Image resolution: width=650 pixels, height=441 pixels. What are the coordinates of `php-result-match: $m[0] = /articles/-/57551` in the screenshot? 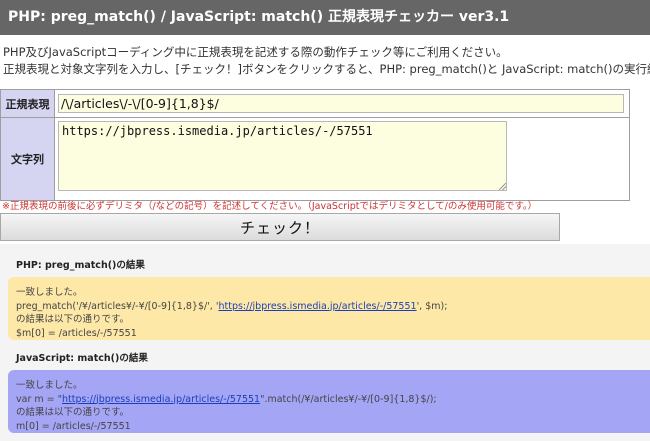 It's located at (76, 333).